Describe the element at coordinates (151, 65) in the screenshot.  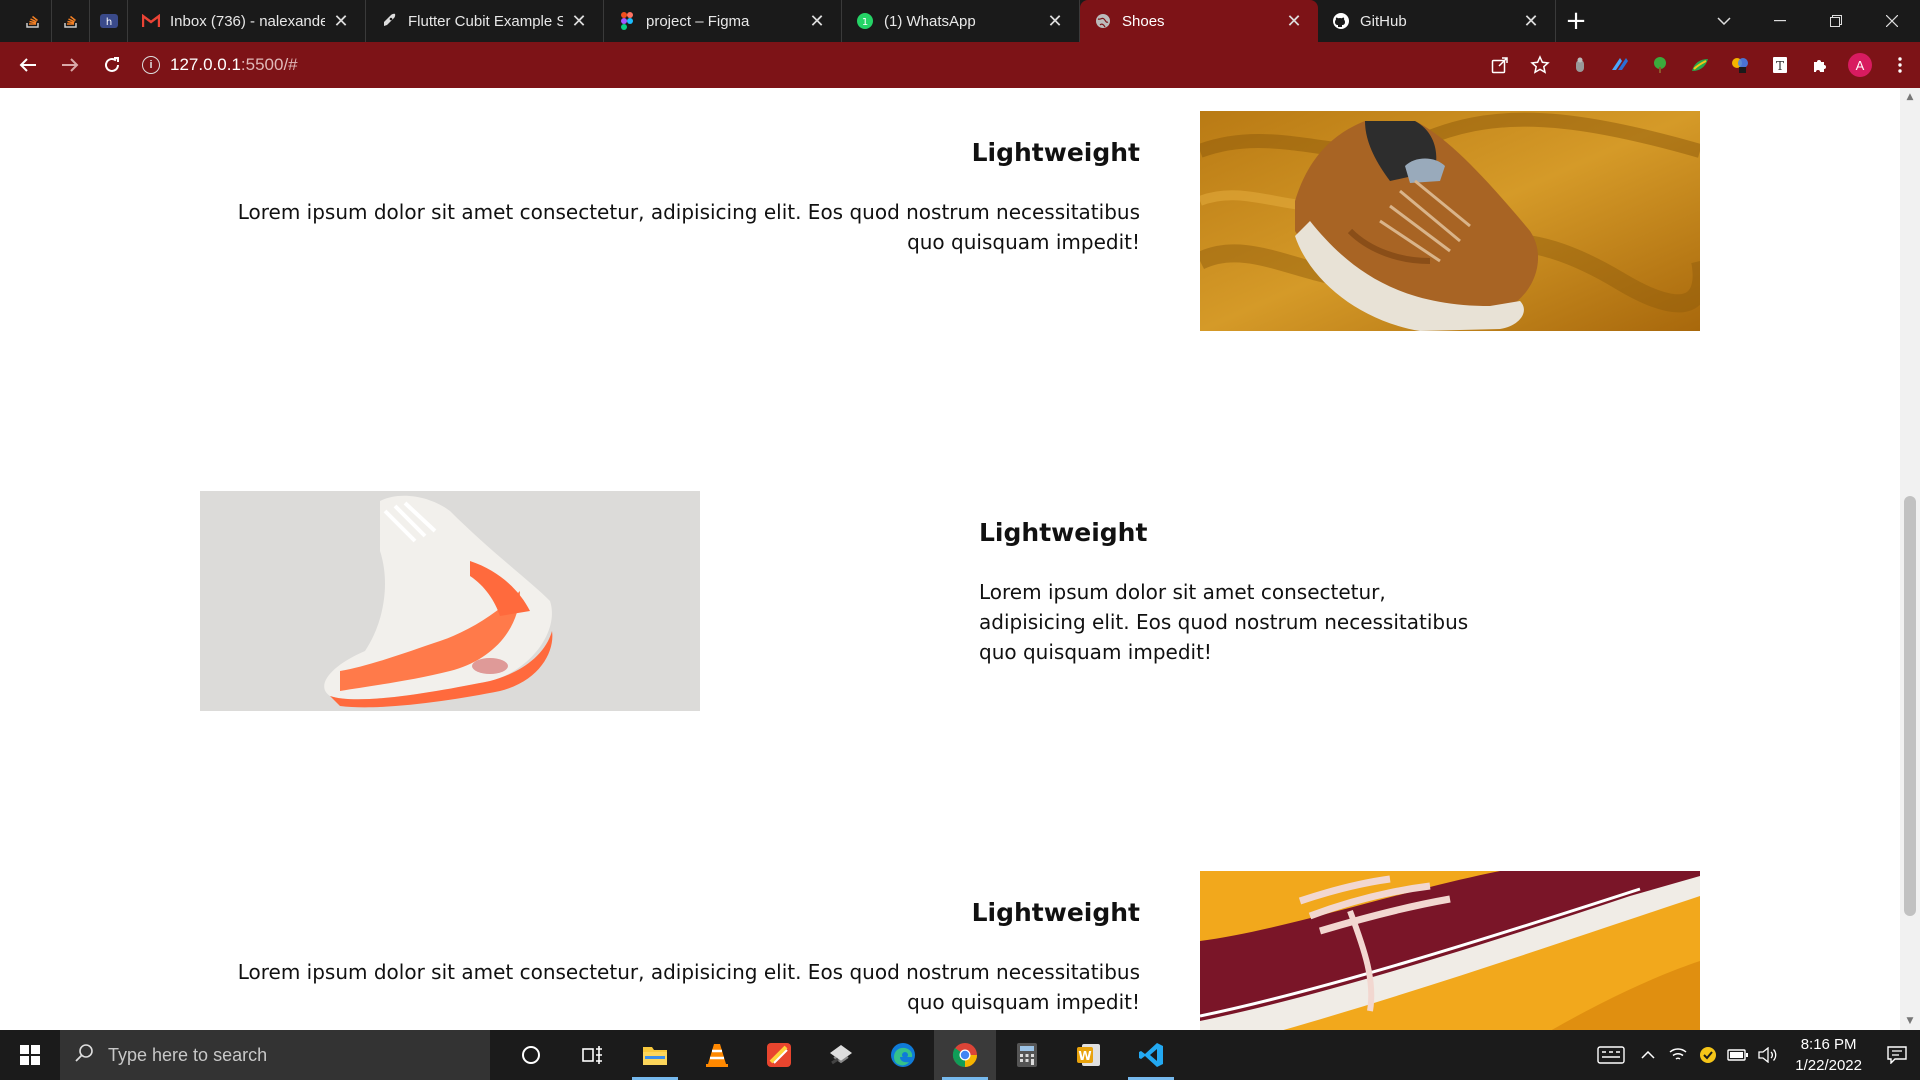
I see `site-info-icon: i` at that location.